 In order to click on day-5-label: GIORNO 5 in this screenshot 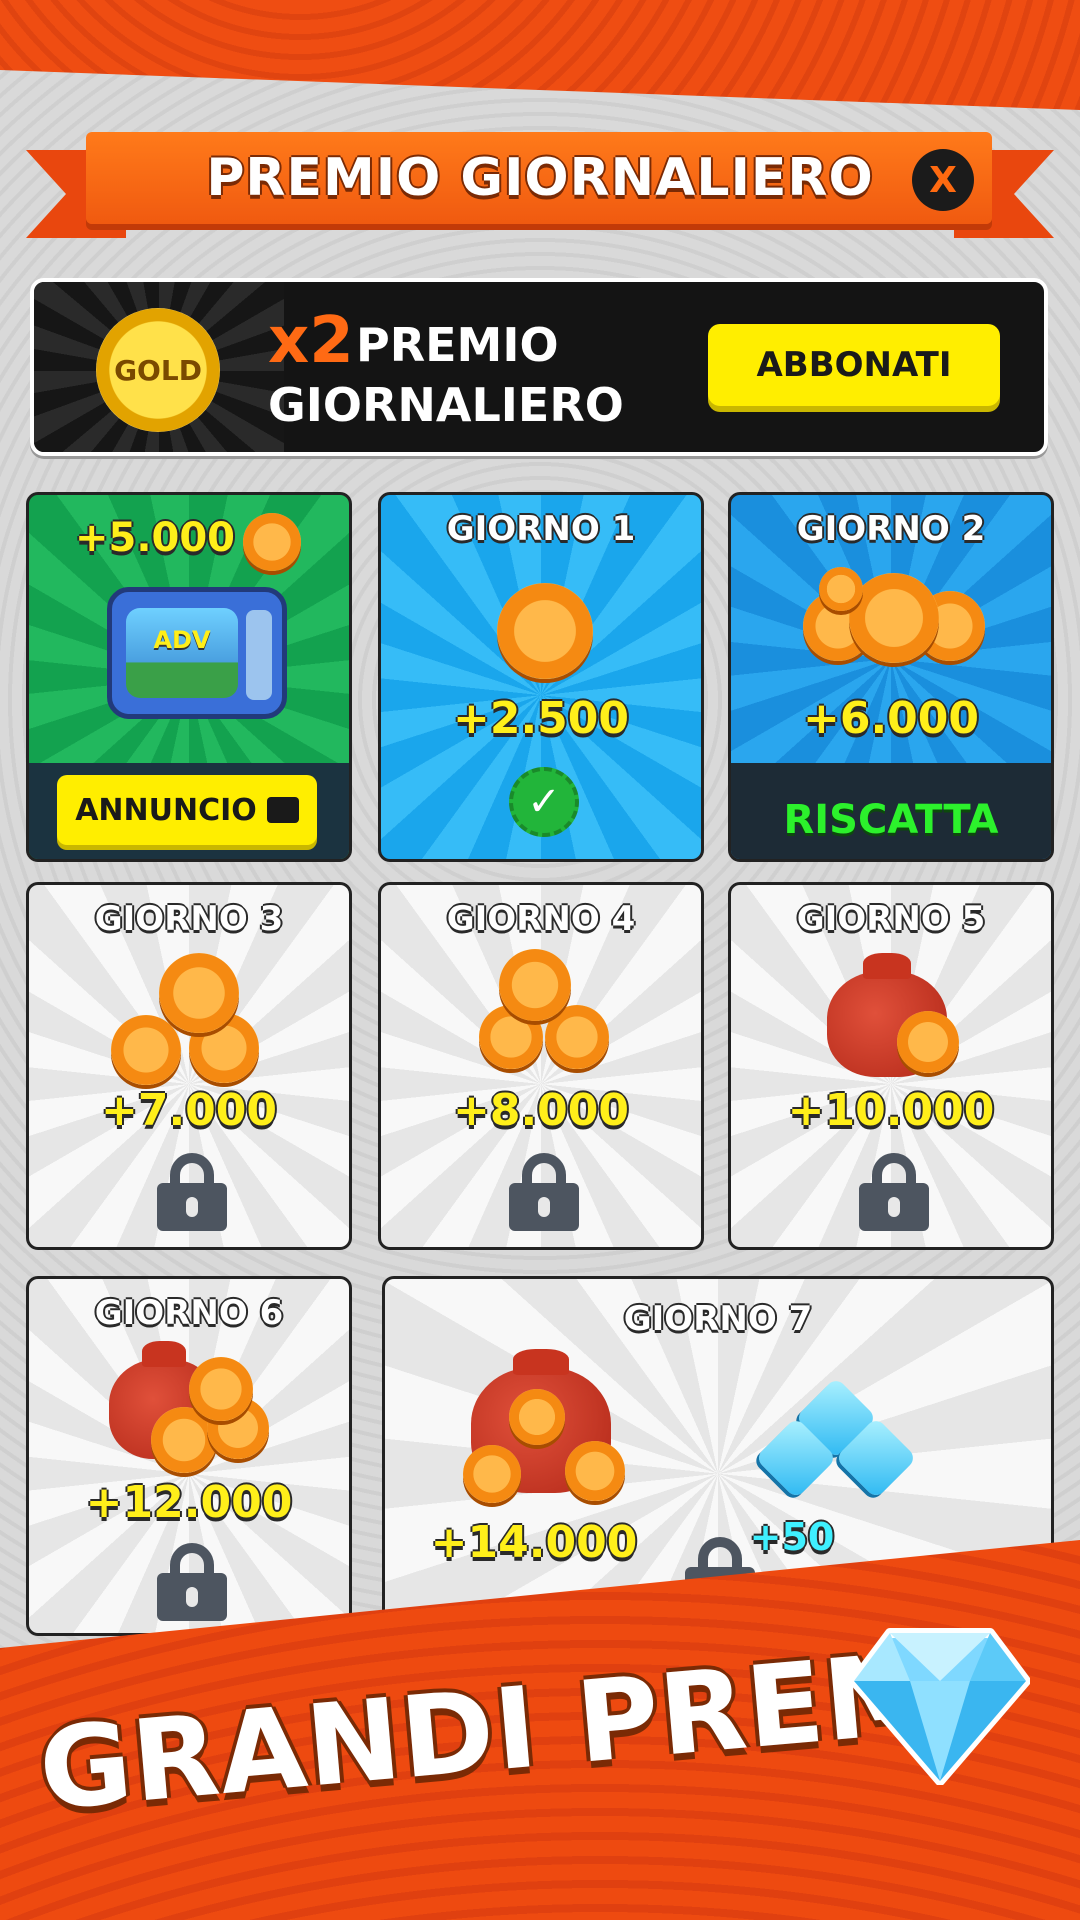, I will do `click(891, 919)`.